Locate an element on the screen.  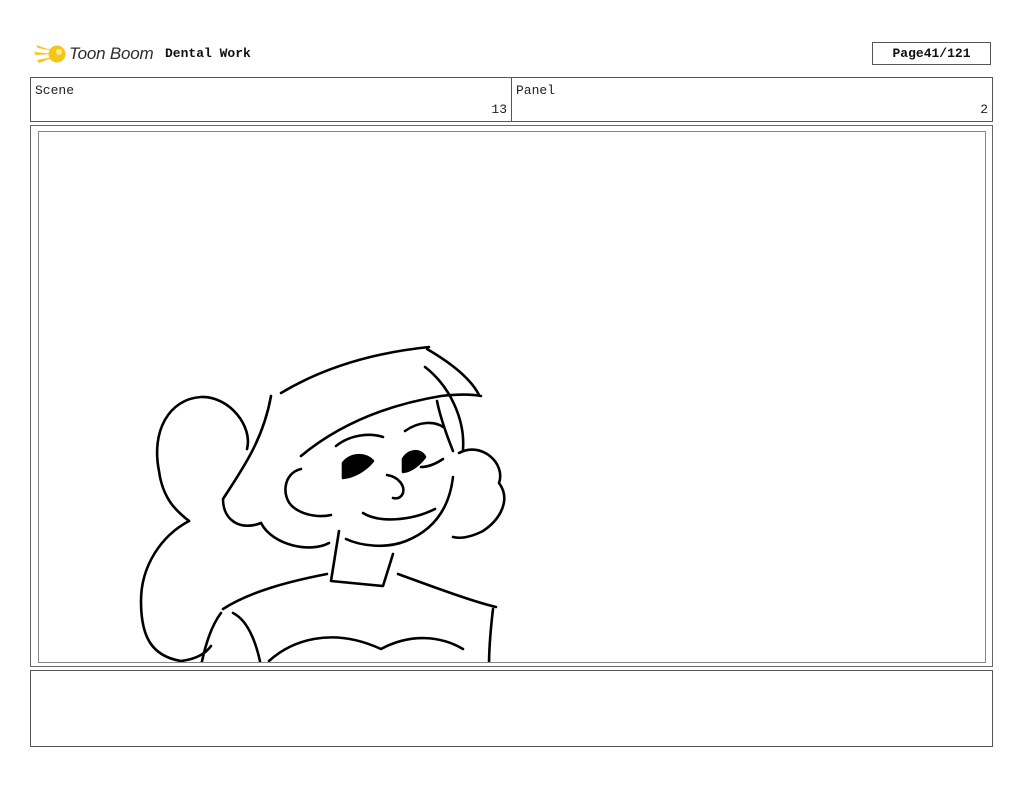
toon-boom-logo-icon is located at coordinates (50, 54).